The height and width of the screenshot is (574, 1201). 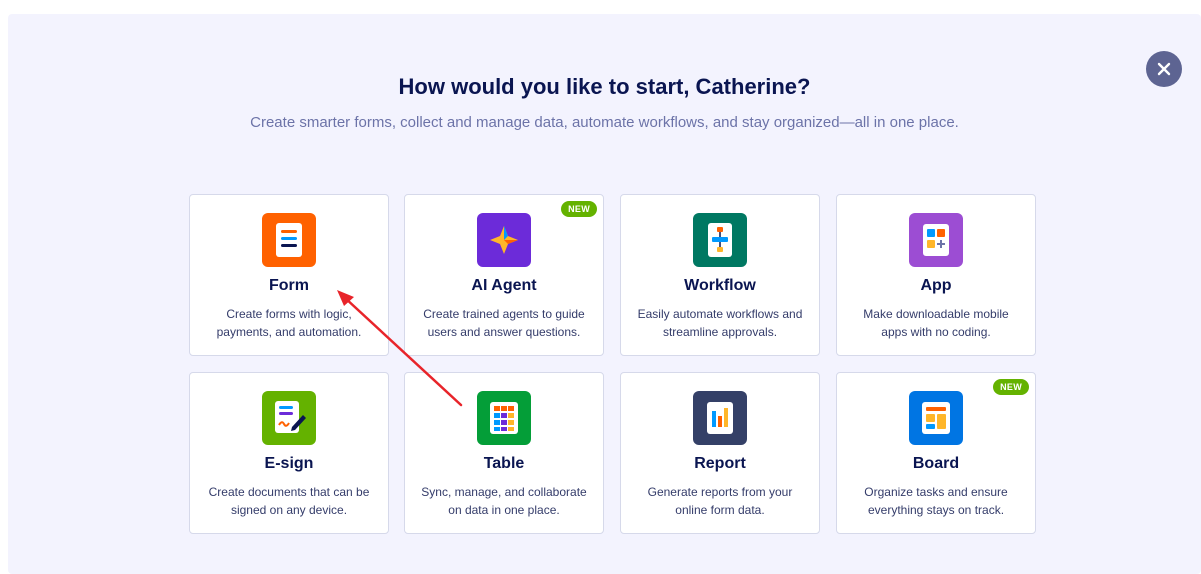 I want to click on card-description-line: signed on any device., so click(x=289, y=510).